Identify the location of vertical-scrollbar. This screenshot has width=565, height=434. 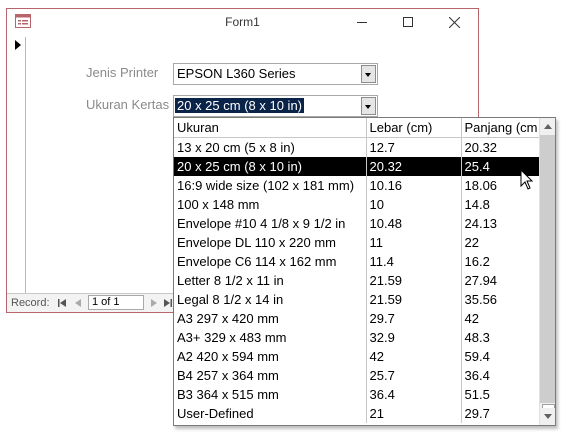
(547, 271).